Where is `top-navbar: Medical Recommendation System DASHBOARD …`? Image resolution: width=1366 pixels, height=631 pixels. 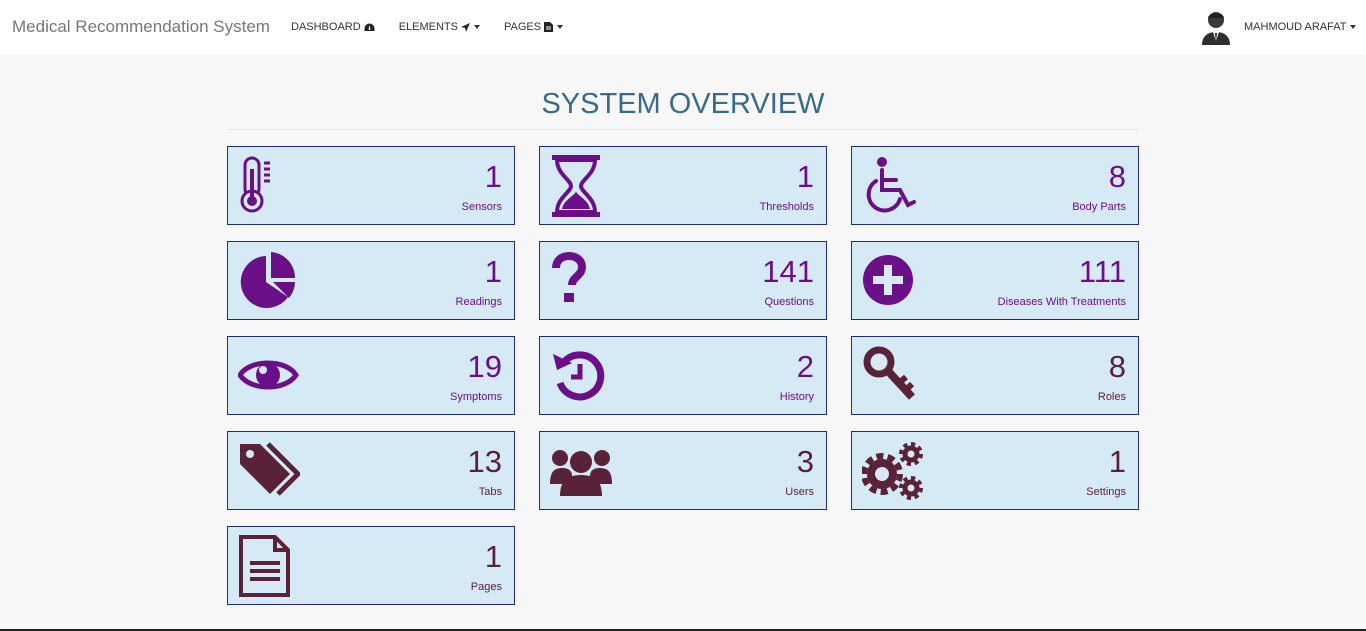 top-navbar: Medical Recommendation System DASHBOARD … is located at coordinates (683, 27).